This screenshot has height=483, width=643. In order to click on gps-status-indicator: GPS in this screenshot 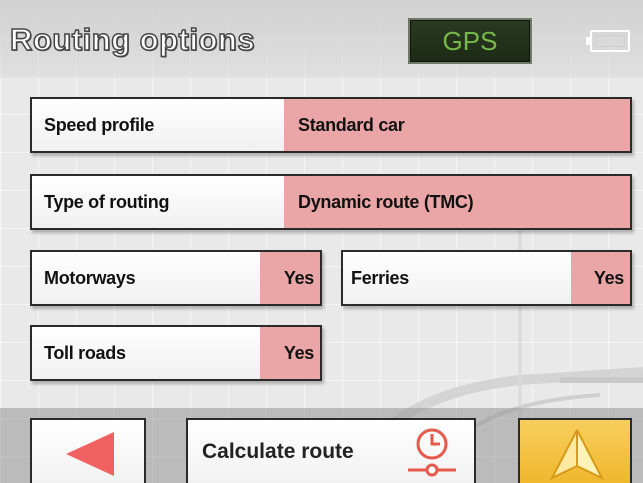, I will do `click(470, 41)`.